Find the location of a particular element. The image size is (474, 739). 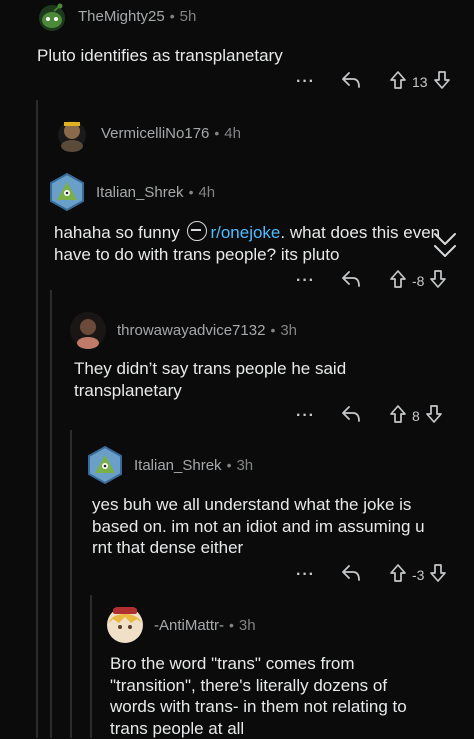

comment-header: -AntiMattr- • 3h is located at coordinates (180, 625).